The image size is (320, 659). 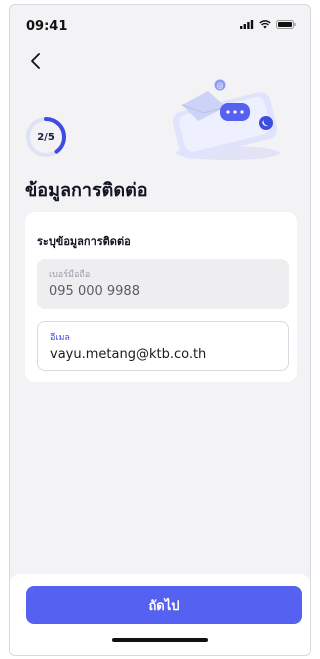 I want to click on back-button, so click(x=36, y=61).